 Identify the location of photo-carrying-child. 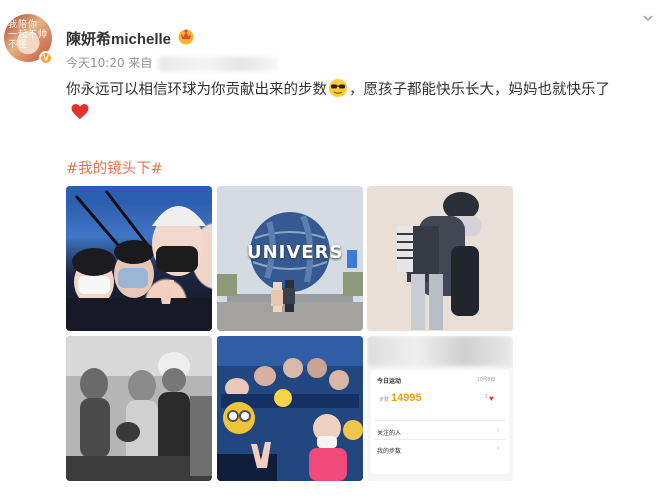
(440, 258).